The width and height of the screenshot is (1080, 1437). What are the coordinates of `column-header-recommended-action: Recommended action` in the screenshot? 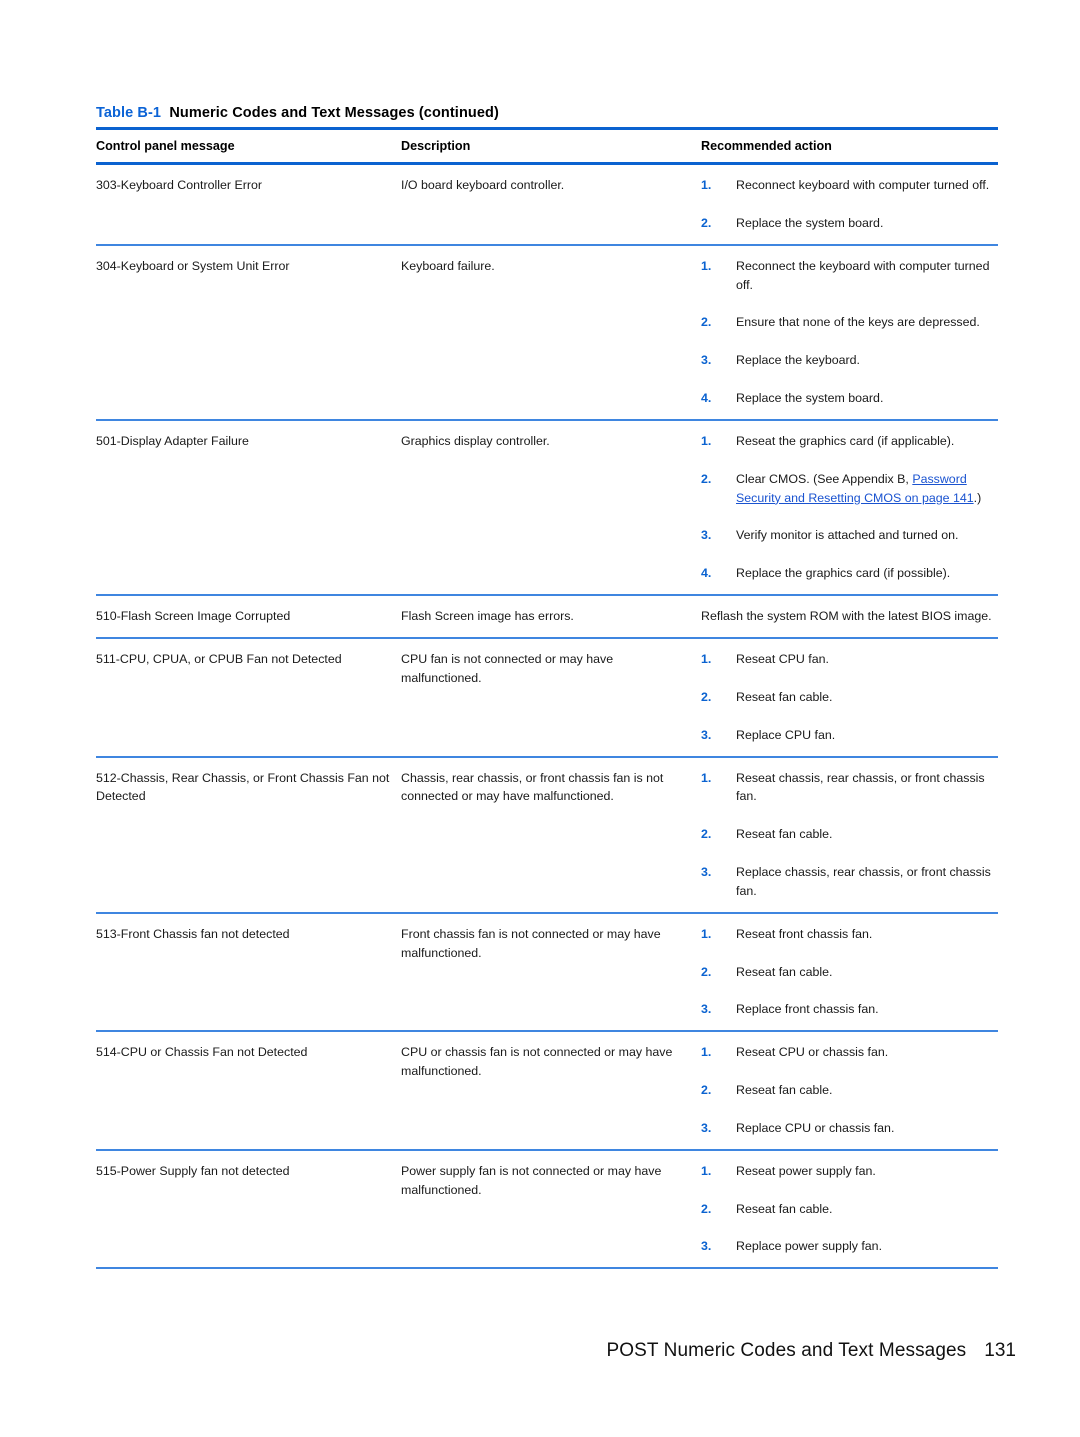 It's located at (766, 146).